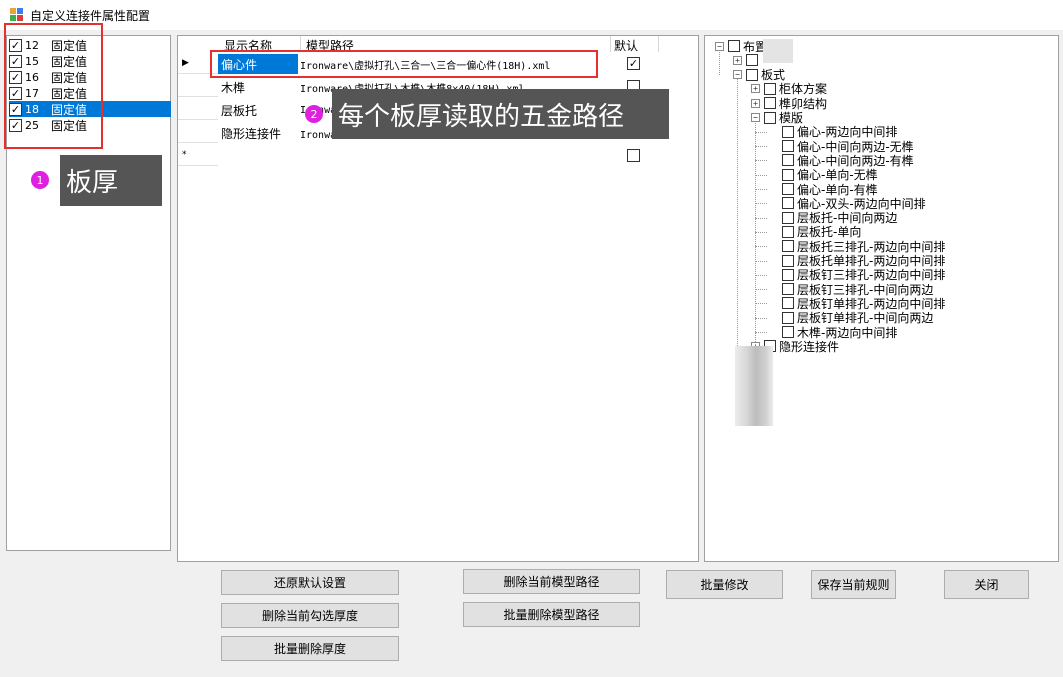  I want to click on tree-node-label: 隐形连接件, so click(809, 346).